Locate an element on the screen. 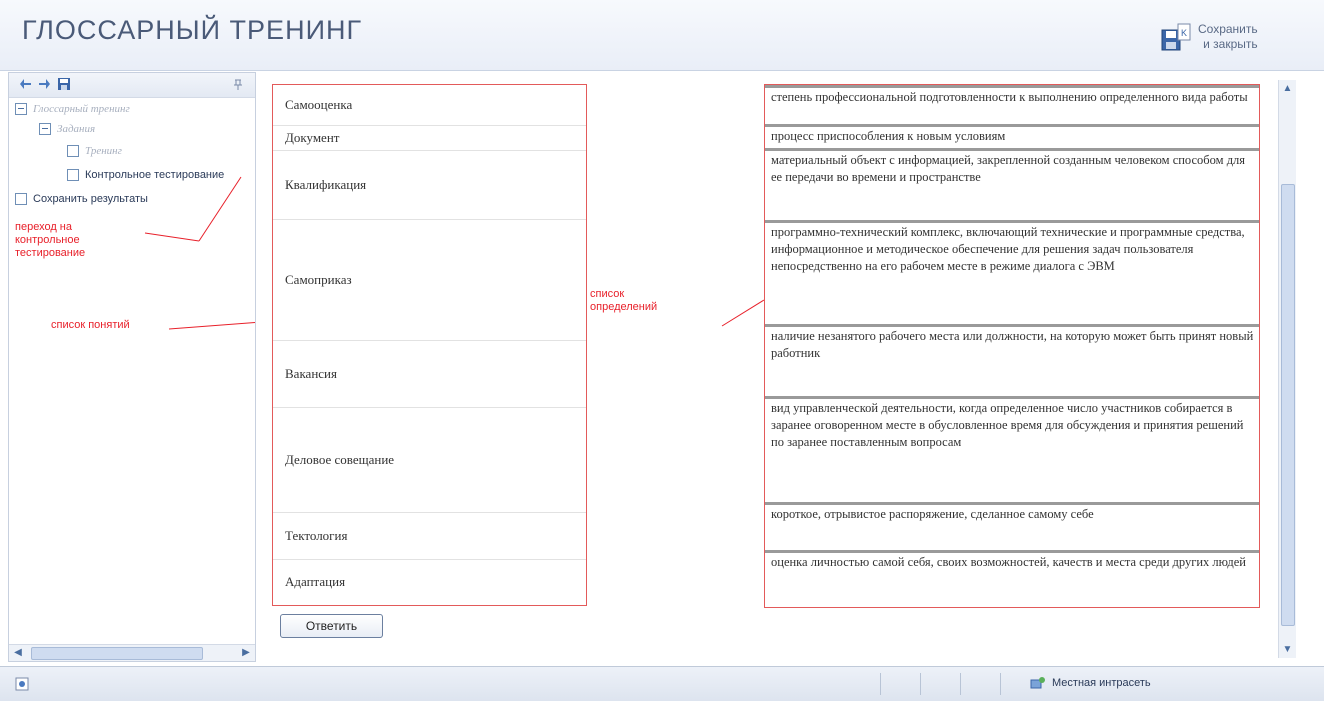  scroll-up-icon: ▲ is located at coordinates (1287, 88).